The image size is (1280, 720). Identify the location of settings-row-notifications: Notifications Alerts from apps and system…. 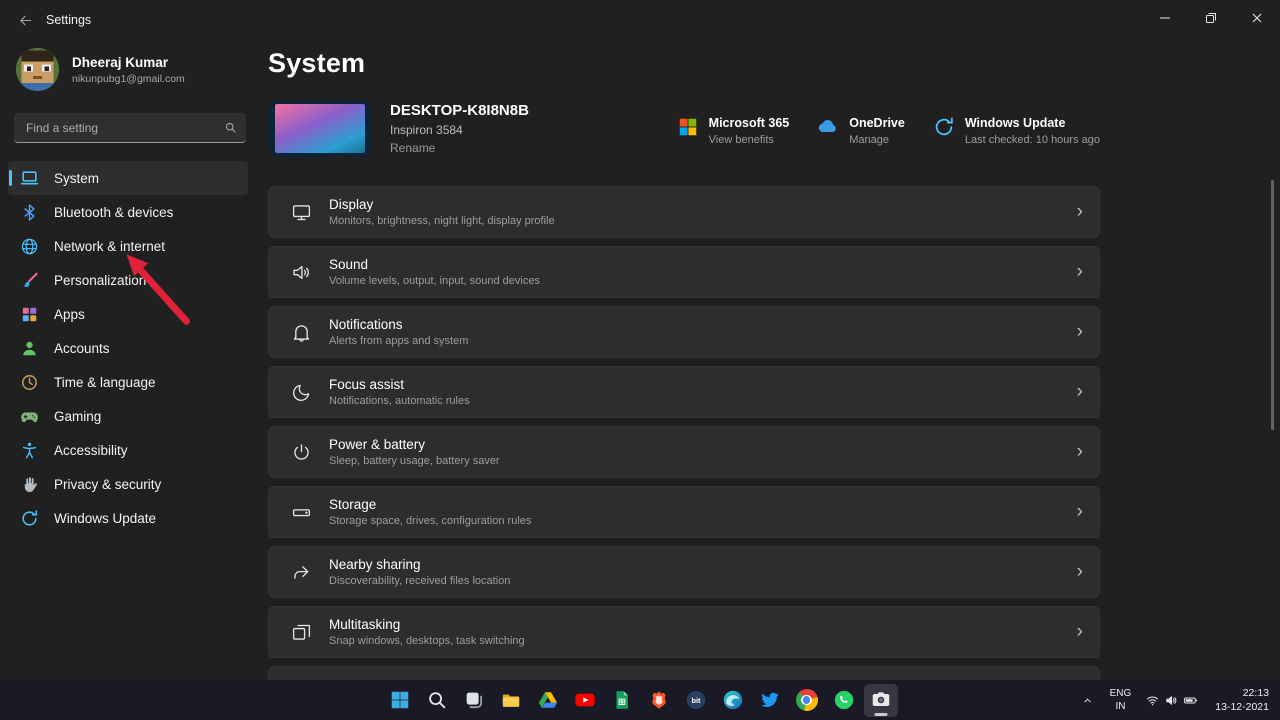
(684, 332).